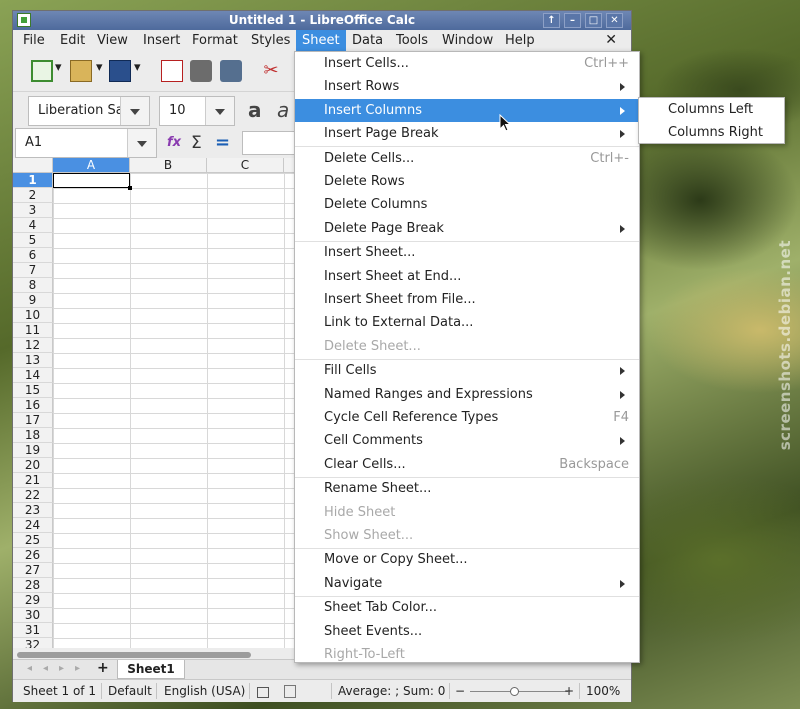 Image resolution: width=800 pixels, height=709 pixels. Describe the element at coordinates (226, 143) in the screenshot. I see `formula-icon: =` at that location.